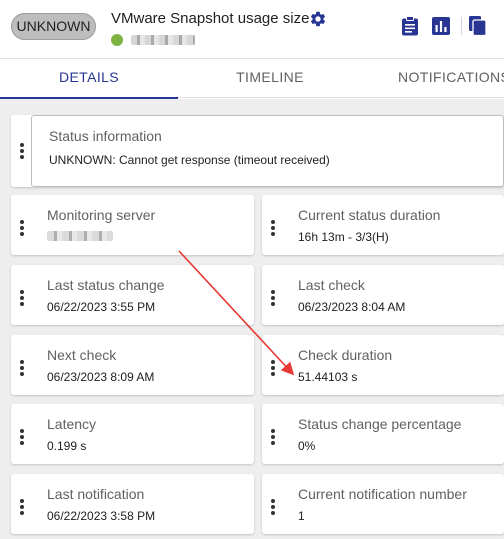  I want to click on last-check-card: Last check 06/23/2023 8:04 AM, so click(383, 295).